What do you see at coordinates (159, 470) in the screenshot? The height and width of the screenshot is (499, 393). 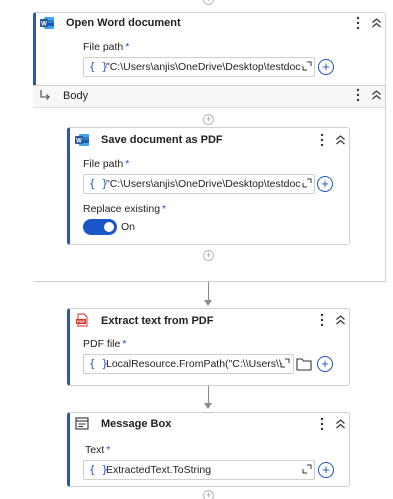 I see `text-value: ExtractedText.ToString` at bounding box center [159, 470].